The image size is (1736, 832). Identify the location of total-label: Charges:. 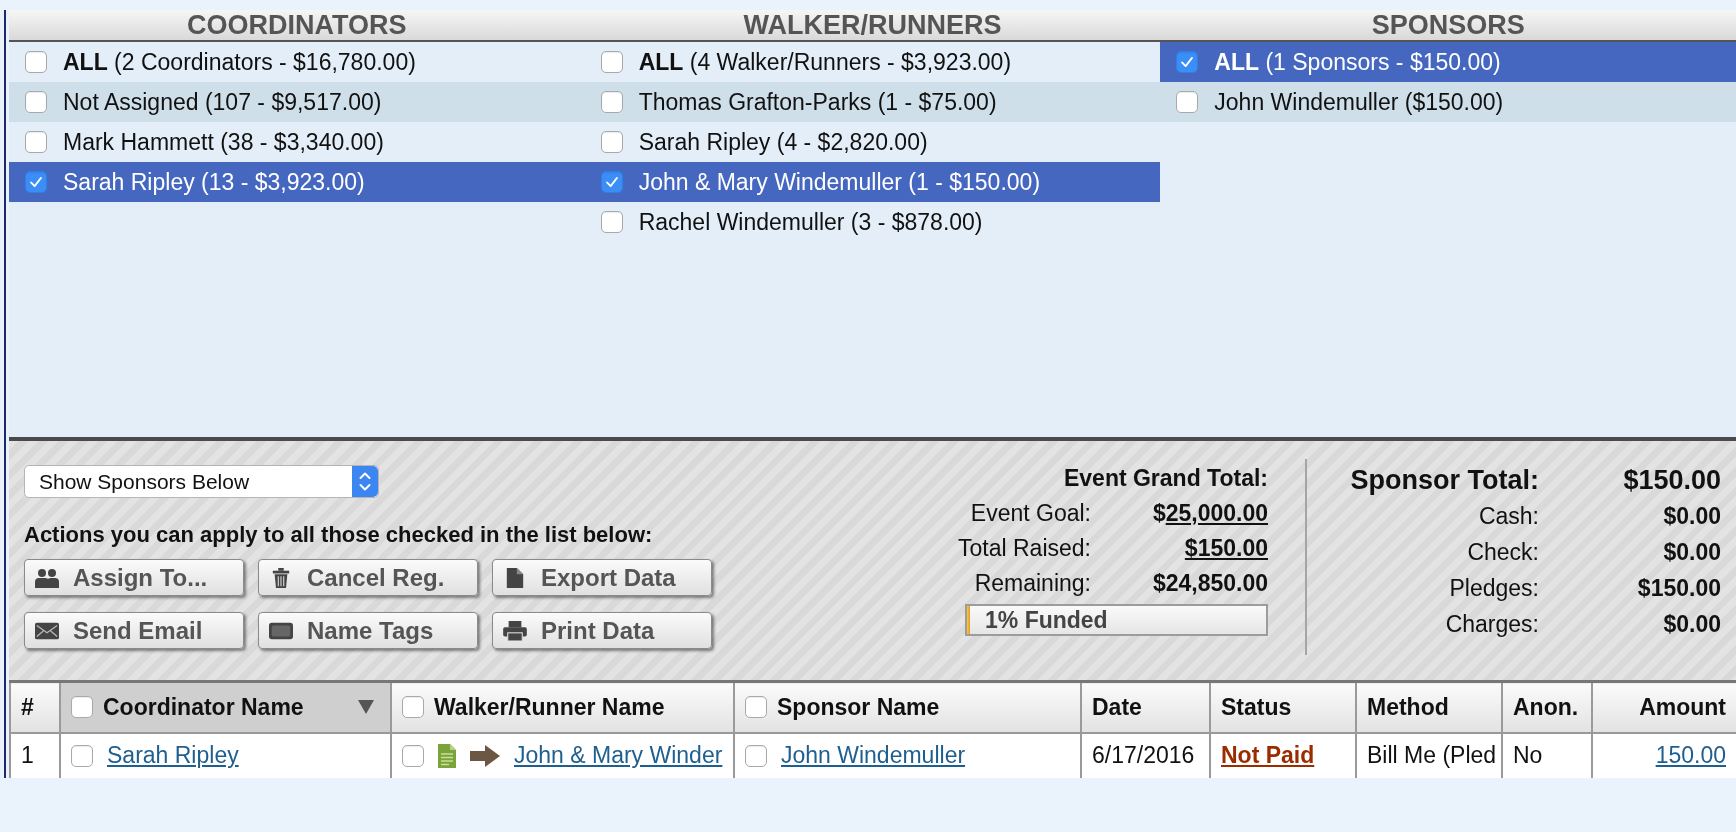
(1492, 624).